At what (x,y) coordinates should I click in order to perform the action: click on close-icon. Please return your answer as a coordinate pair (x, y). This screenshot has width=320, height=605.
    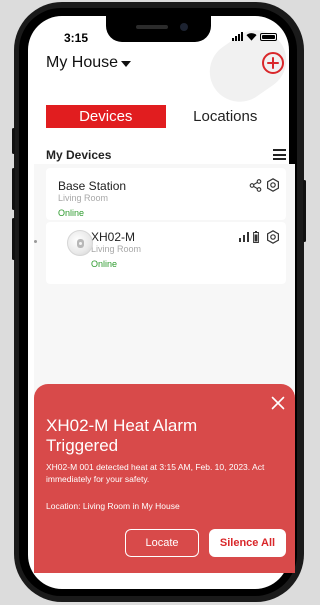
    Looking at the image, I should click on (278, 403).